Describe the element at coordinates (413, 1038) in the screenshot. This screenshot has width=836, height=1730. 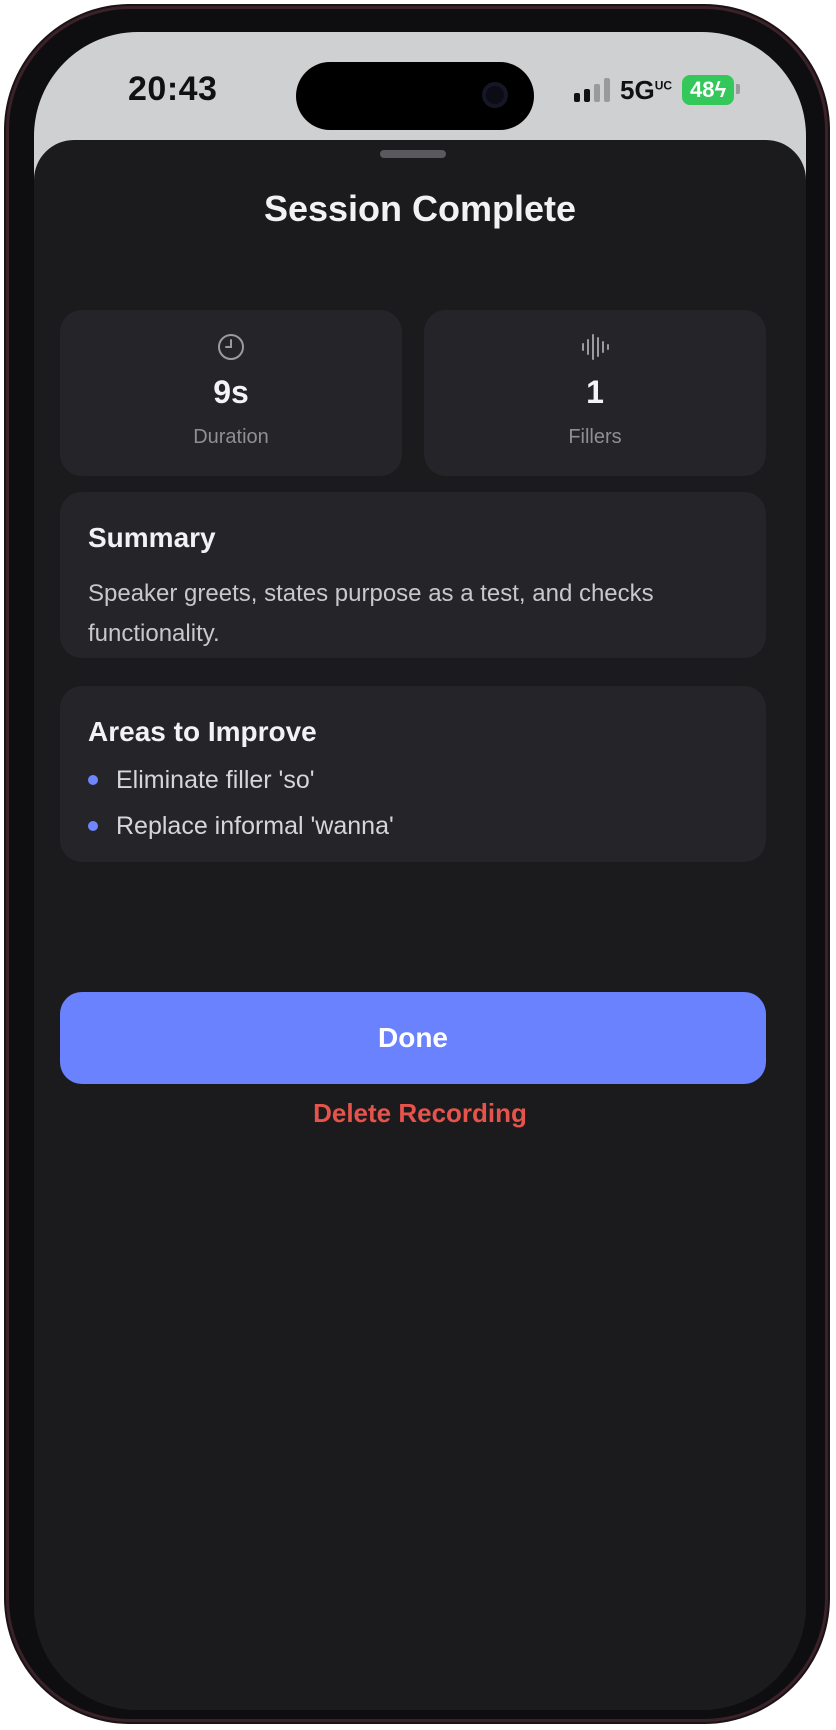
I see `done-button: Done` at that location.